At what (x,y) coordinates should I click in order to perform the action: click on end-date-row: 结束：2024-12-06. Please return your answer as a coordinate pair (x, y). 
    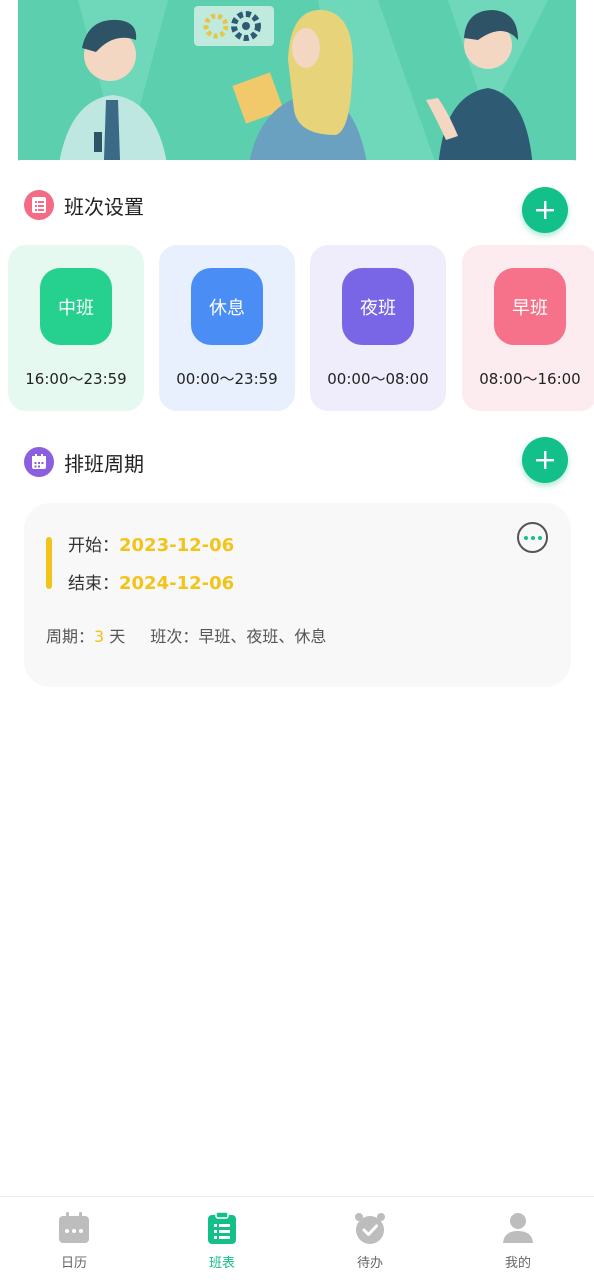
    Looking at the image, I should click on (151, 581).